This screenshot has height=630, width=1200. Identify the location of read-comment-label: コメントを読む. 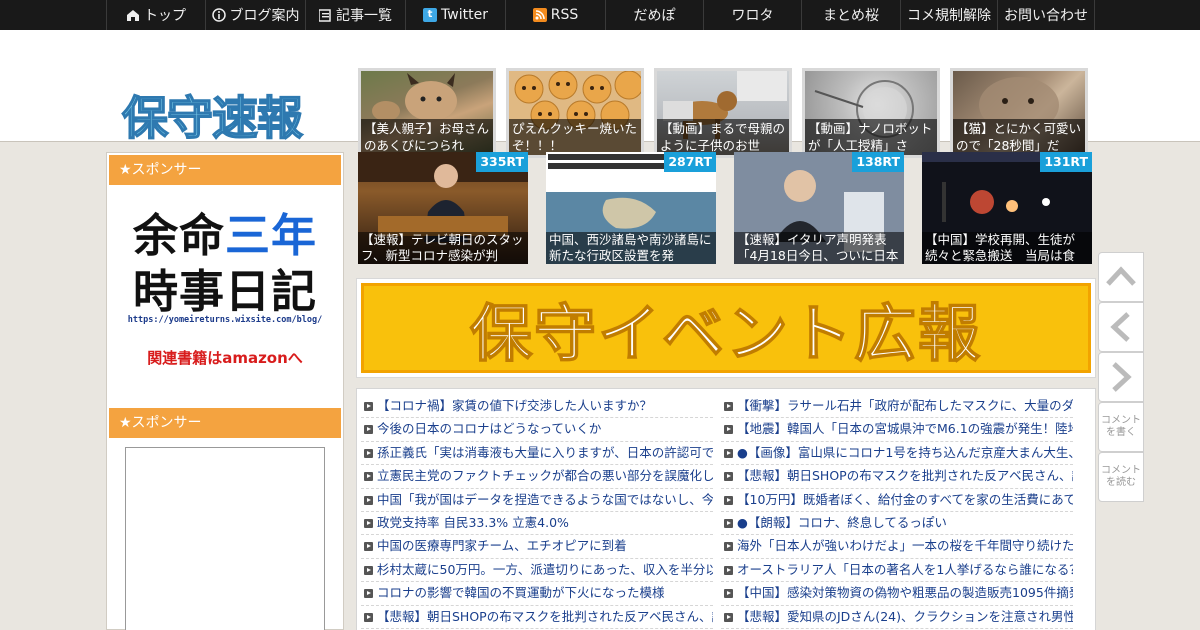
(1121, 476).